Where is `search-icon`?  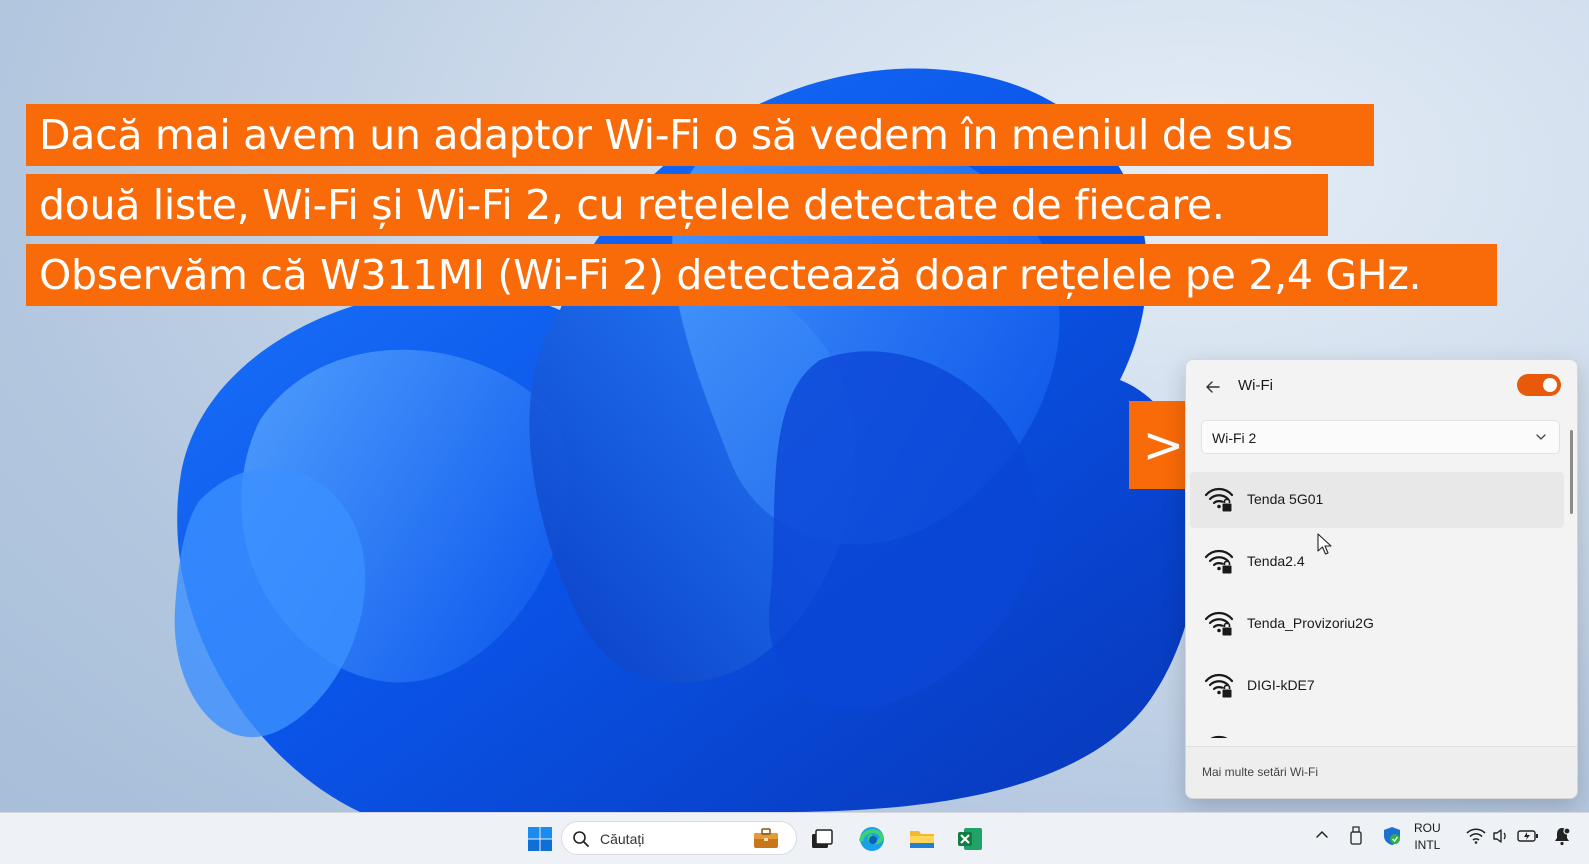 search-icon is located at coordinates (581, 839).